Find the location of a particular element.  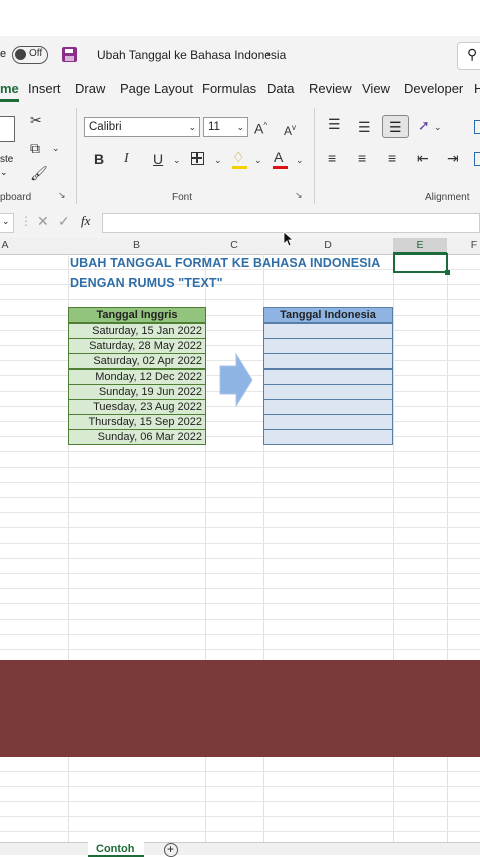

column-header-b: B is located at coordinates (136, 245).